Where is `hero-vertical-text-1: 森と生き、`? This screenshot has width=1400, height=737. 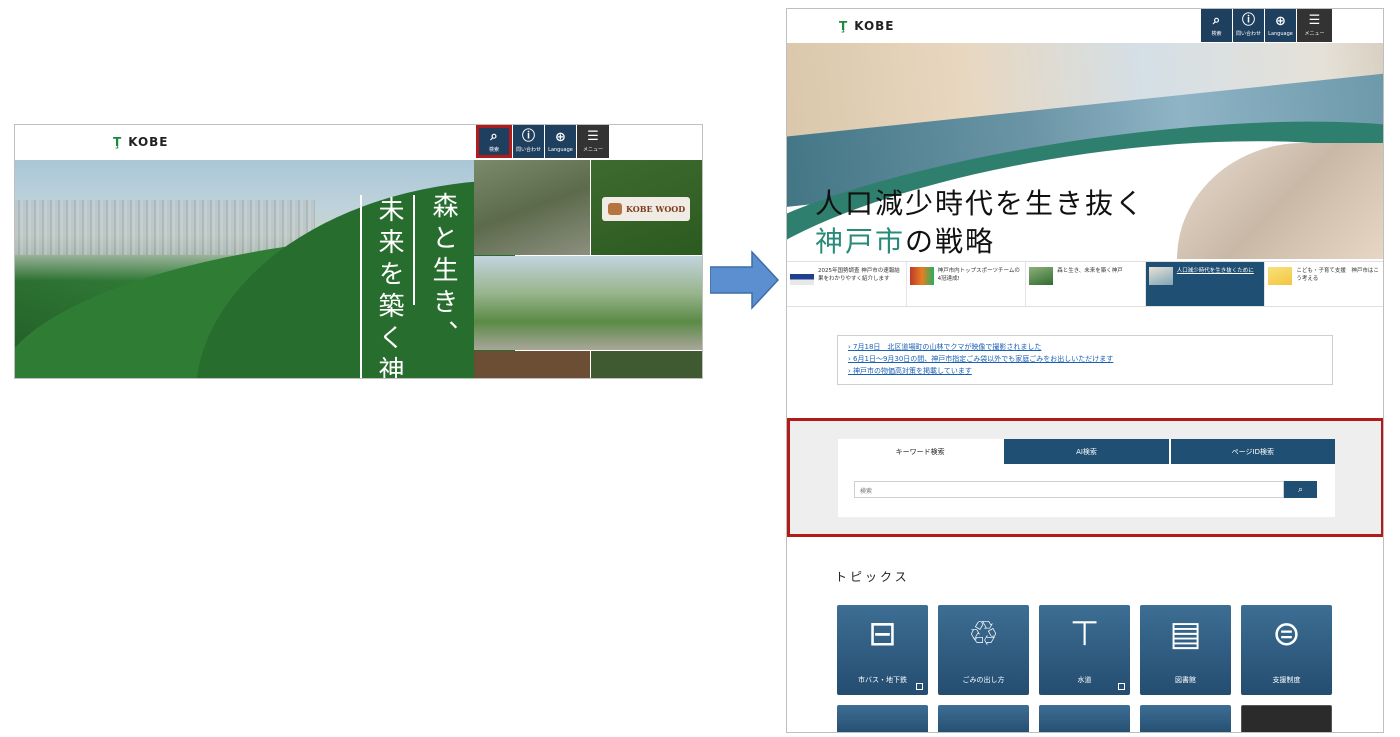
hero-vertical-text-1: 森と生き、 is located at coordinates (443, 272).